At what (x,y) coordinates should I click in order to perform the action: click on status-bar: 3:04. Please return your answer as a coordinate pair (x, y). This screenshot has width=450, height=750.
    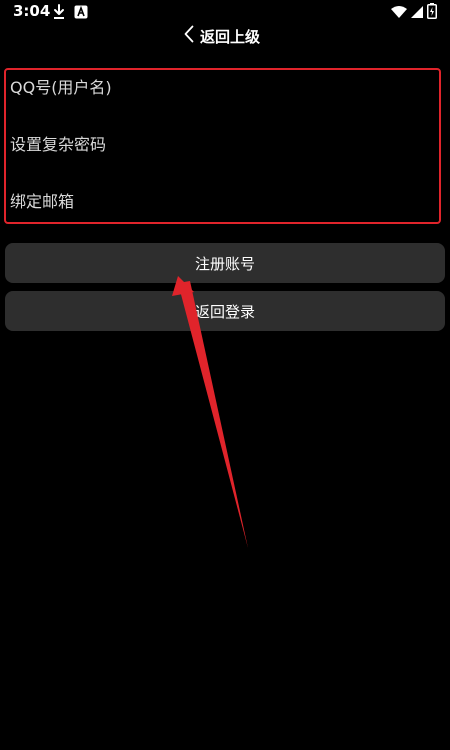
    Looking at the image, I should click on (225, 12).